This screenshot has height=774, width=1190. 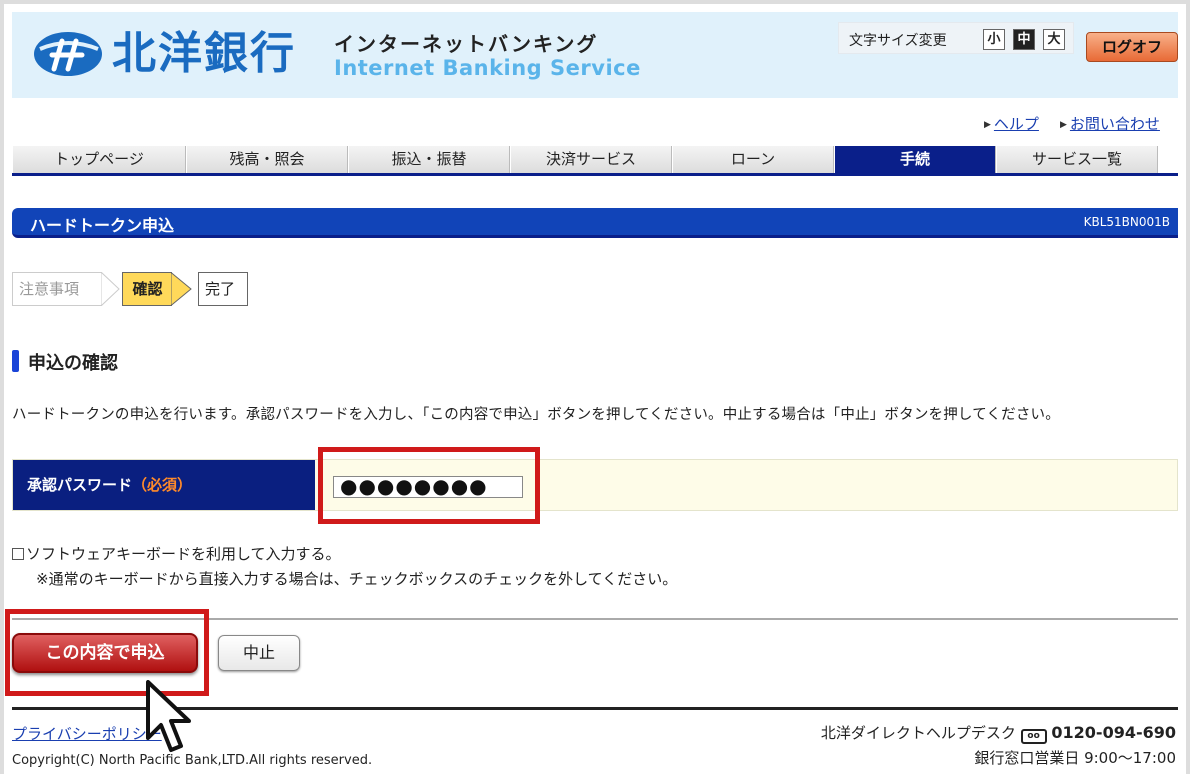 What do you see at coordinates (168, 716) in the screenshot?
I see `mouse-pointer-icon` at bounding box center [168, 716].